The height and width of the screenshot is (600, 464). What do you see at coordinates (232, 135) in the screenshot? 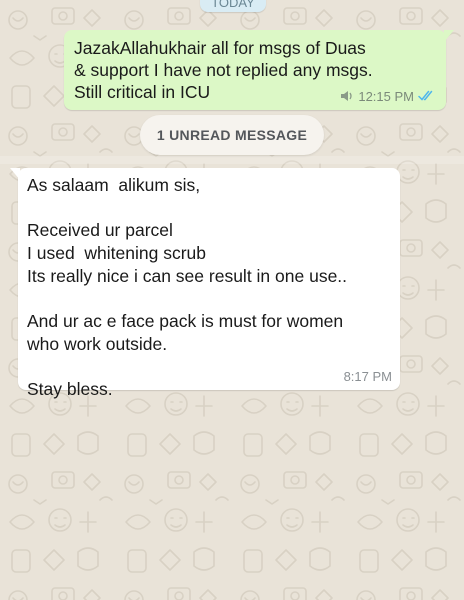
I see `unread-messages-banner: 1 UNREAD MESSAGE` at bounding box center [232, 135].